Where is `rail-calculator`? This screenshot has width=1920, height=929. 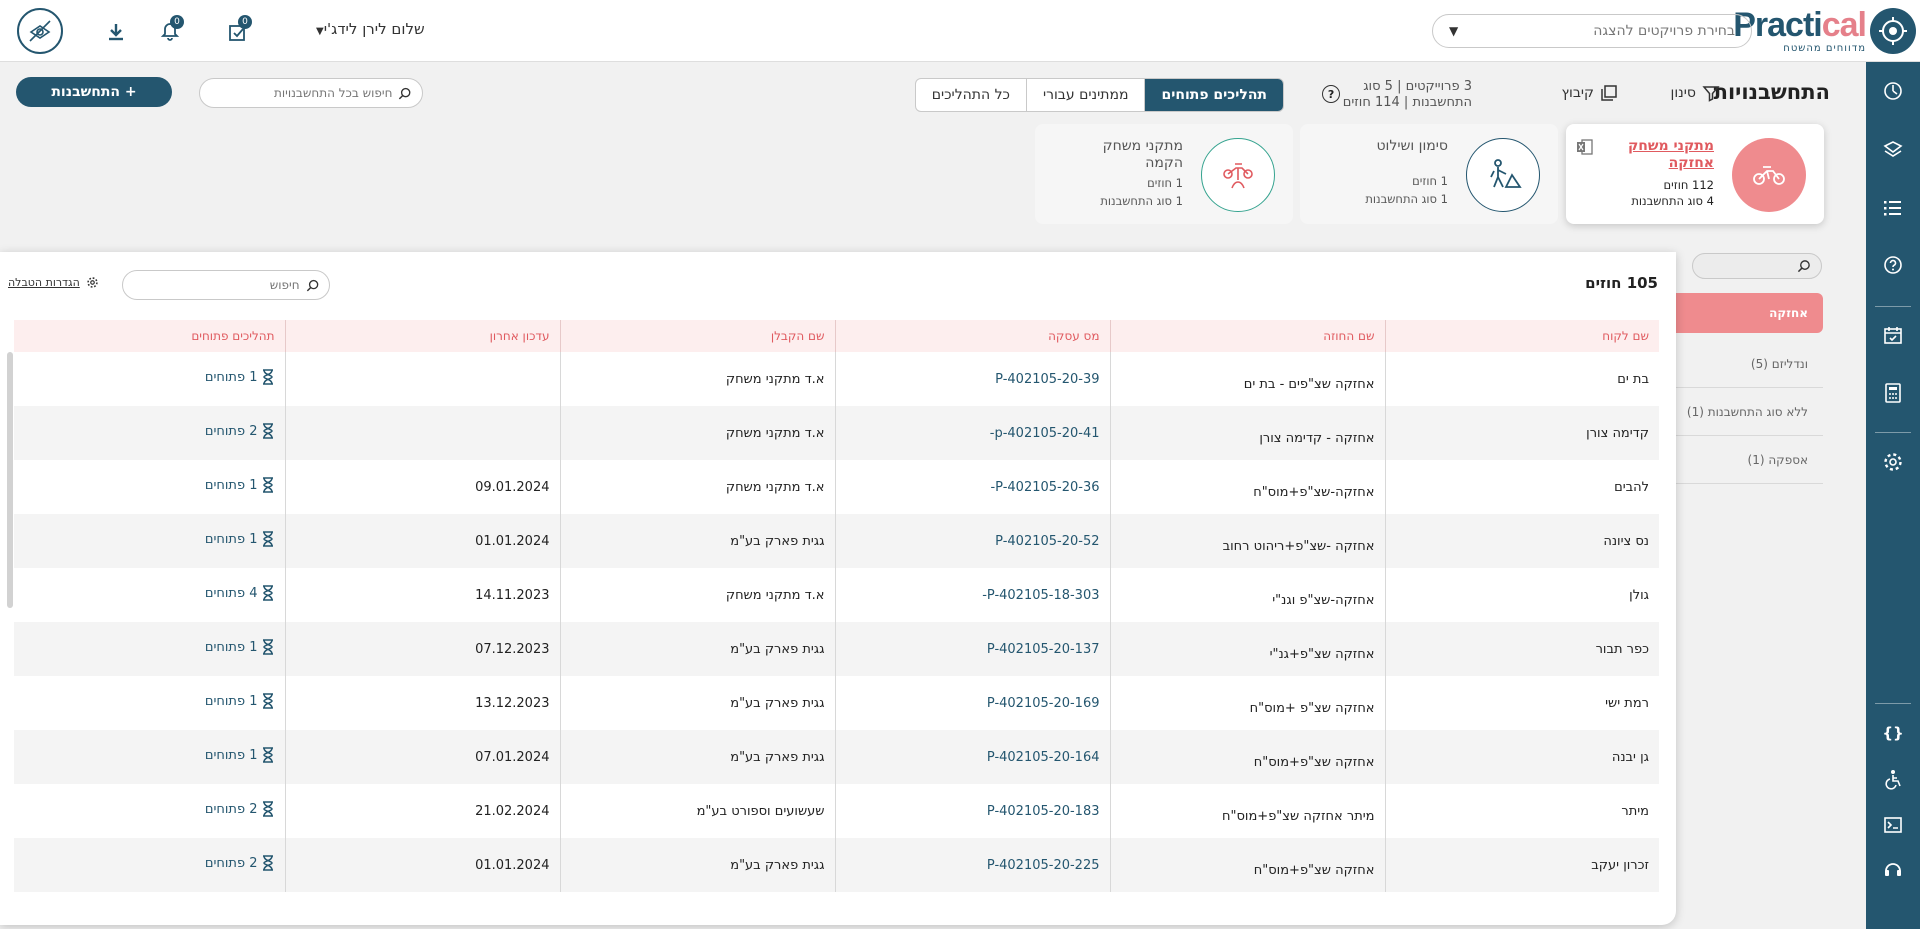
rail-calculator is located at coordinates (1893, 393).